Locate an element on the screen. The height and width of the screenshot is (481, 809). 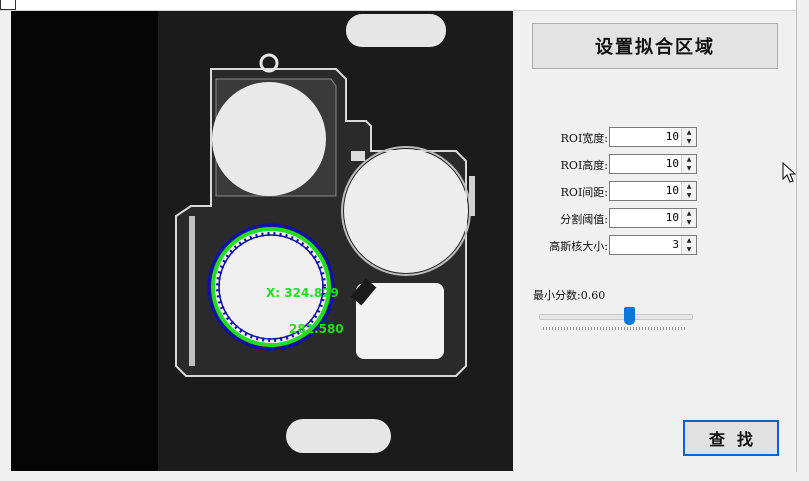
overlay-y-text: 281.580 is located at coordinates (316, 329).